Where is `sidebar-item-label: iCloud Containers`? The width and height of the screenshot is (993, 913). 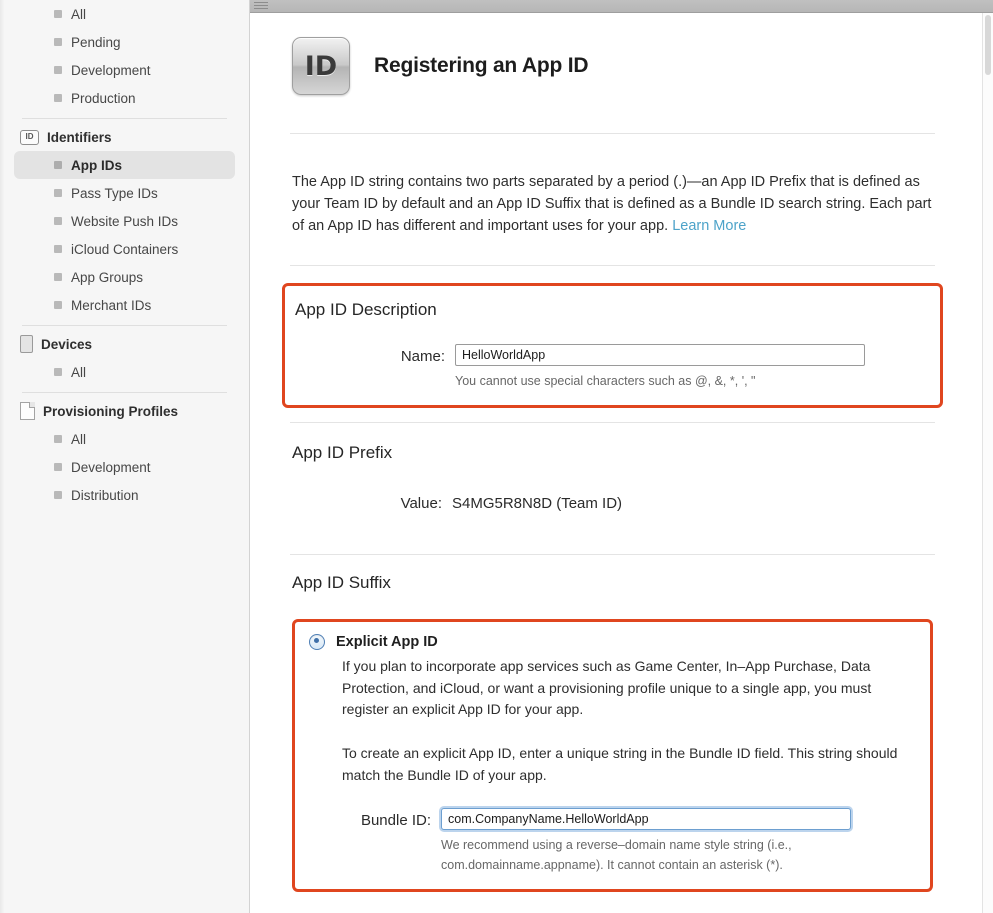 sidebar-item-label: iCloud Containers is located at coordinates (125, 249).